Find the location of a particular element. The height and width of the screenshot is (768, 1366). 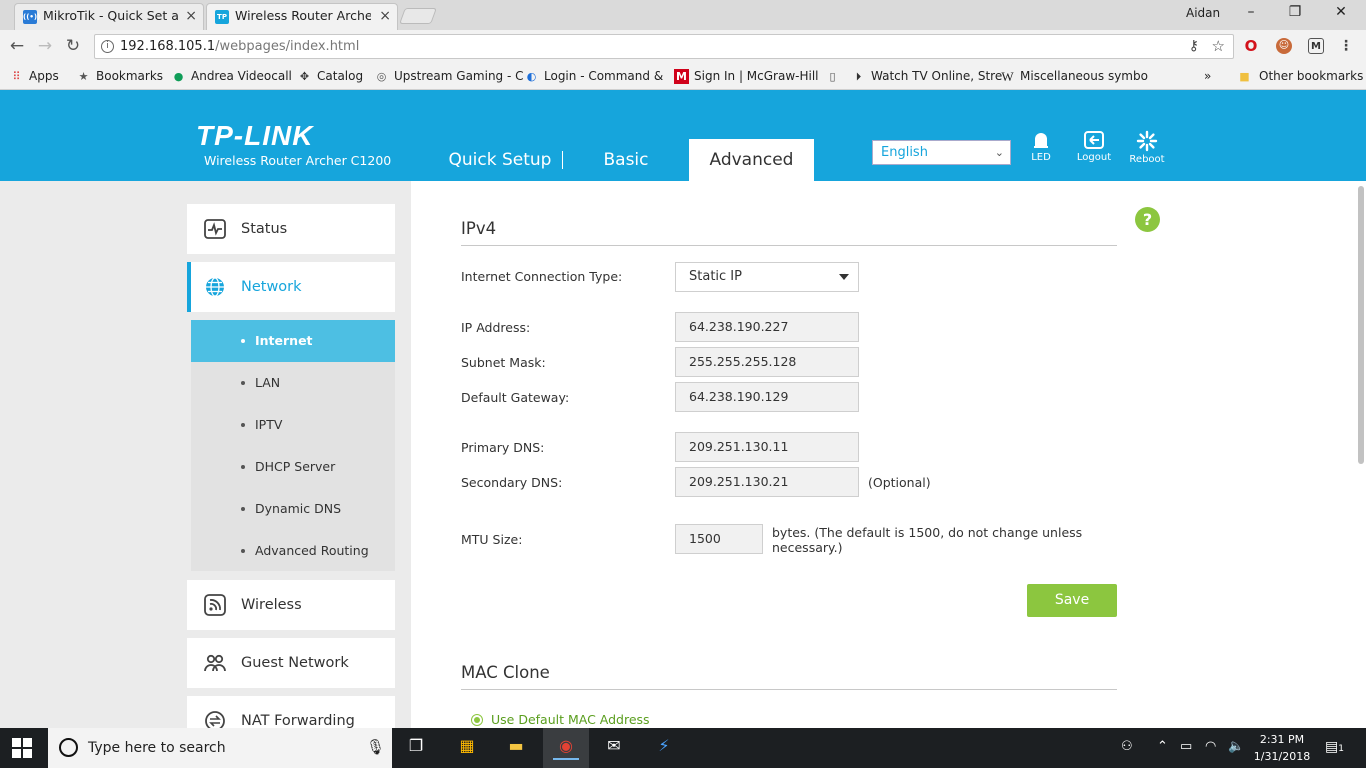

tab-basic: Basic is located at coordinates (626, 160).